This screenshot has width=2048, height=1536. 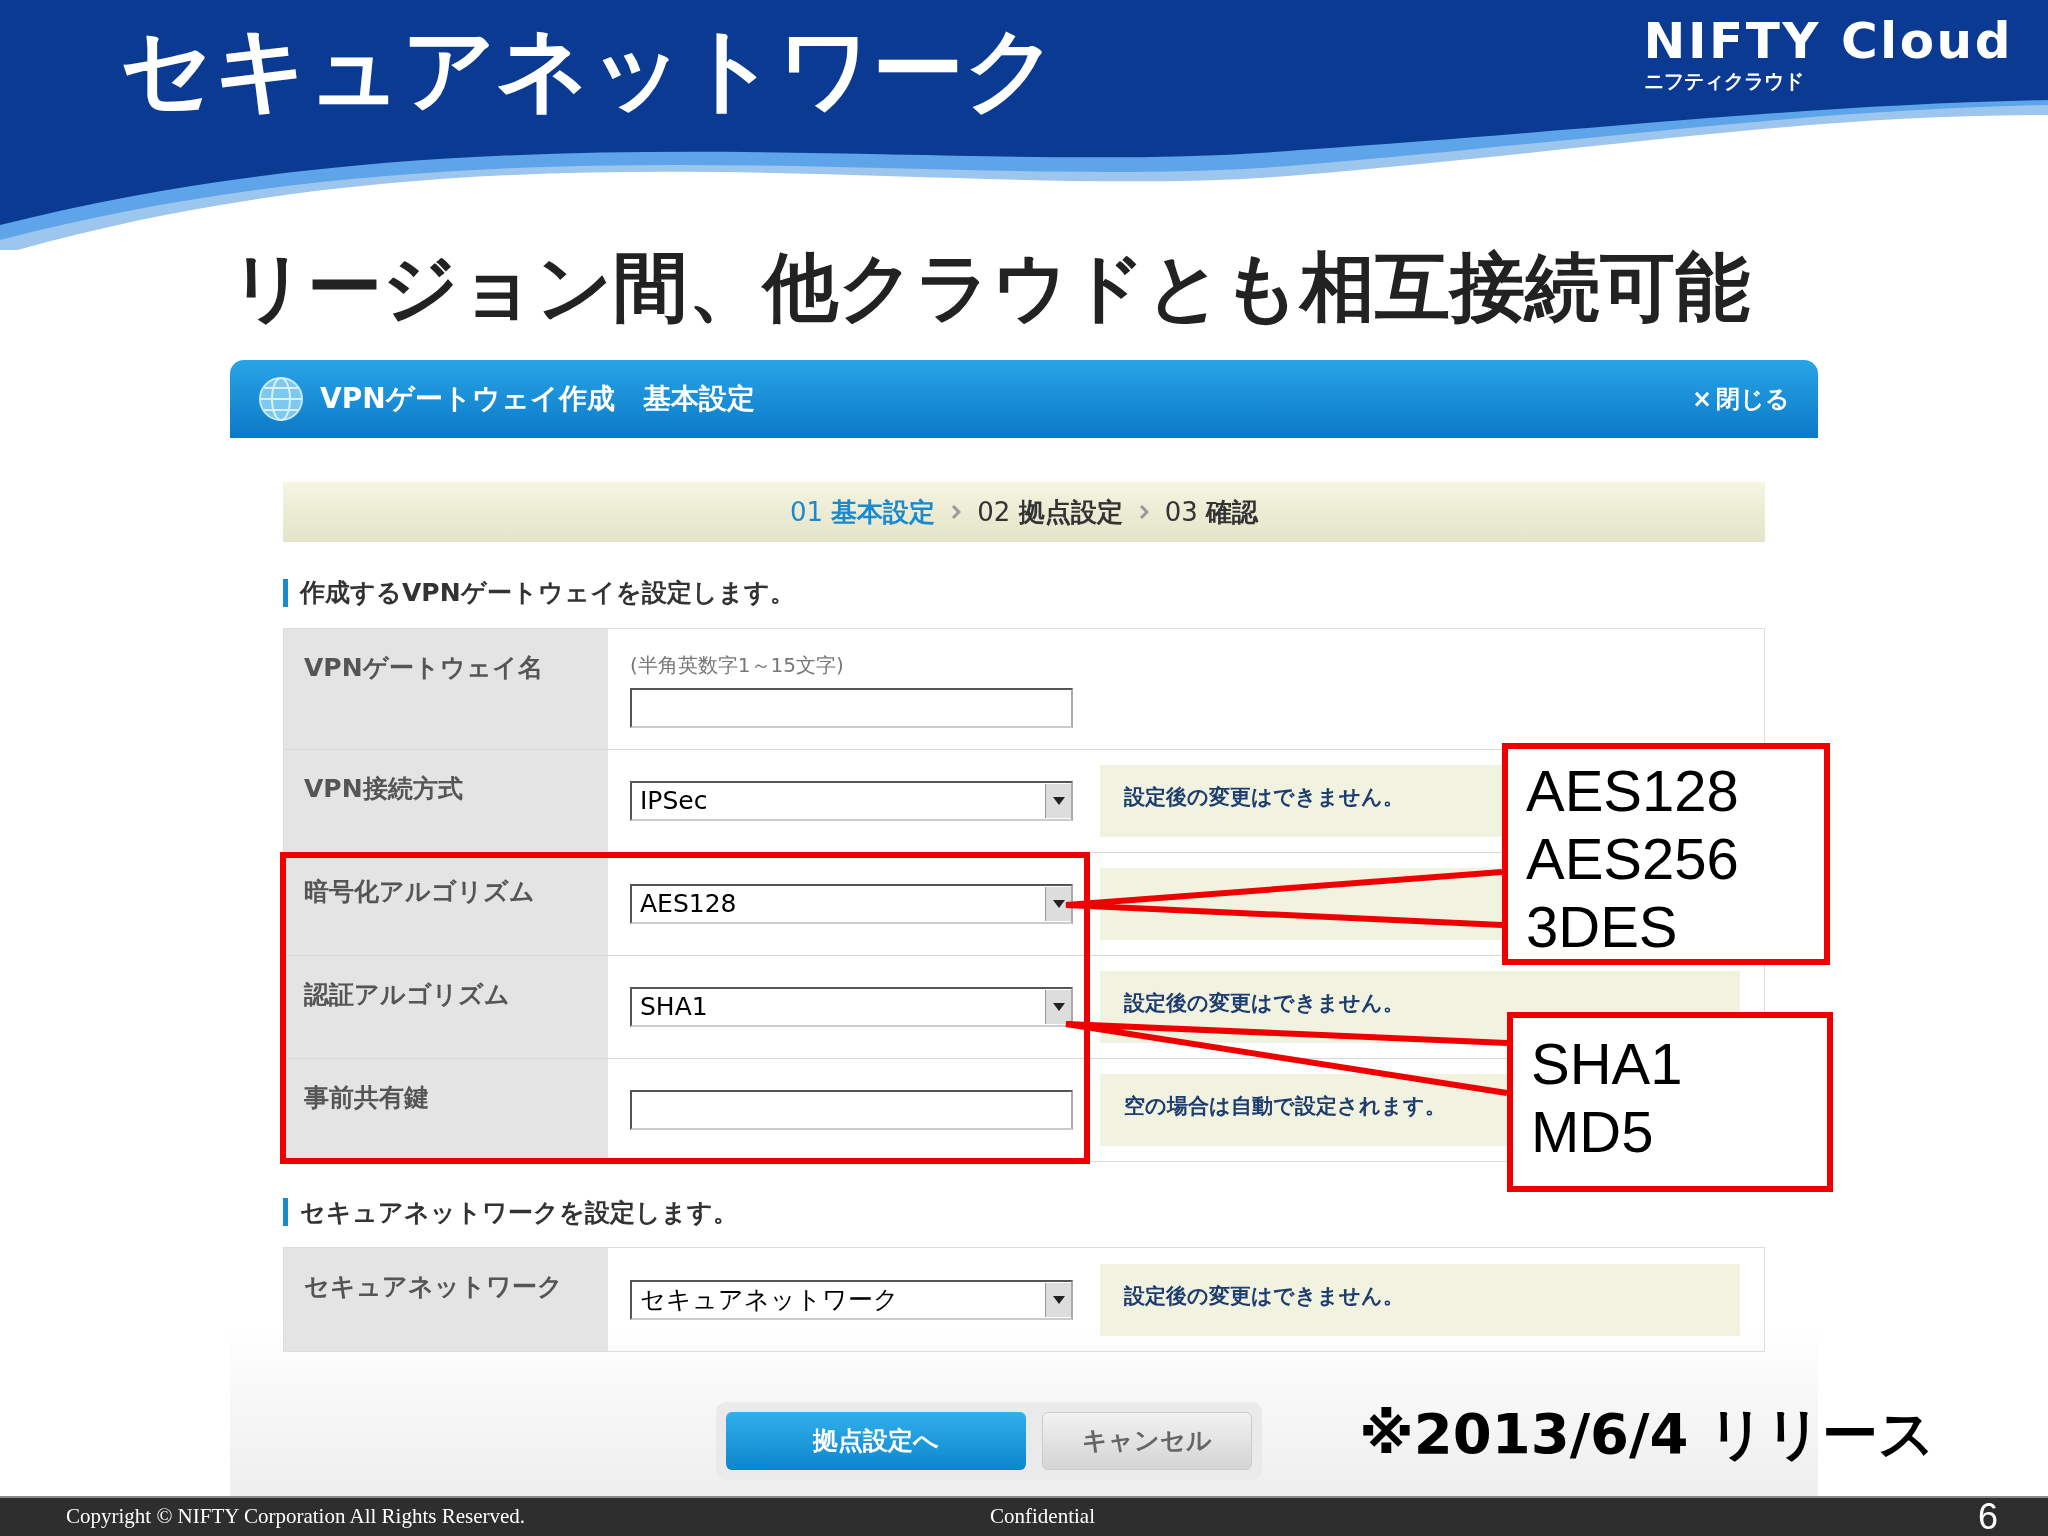 What do you see at coordinates (1607, 1064) in the screenshot?
I see `option-text: SHA1` at bounding box center [1607, 1064].